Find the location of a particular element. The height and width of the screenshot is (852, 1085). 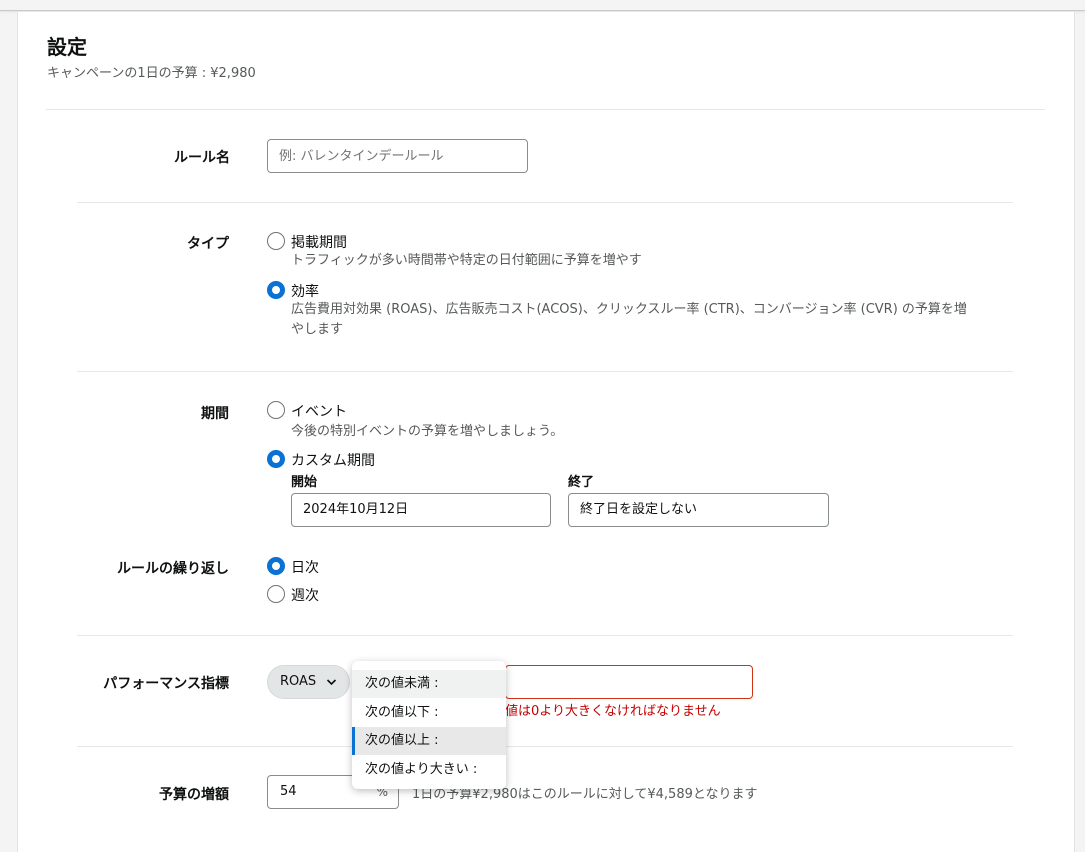

metric-value-error: 値は0より大きくなければなりません is located at coordinates (613, 711).